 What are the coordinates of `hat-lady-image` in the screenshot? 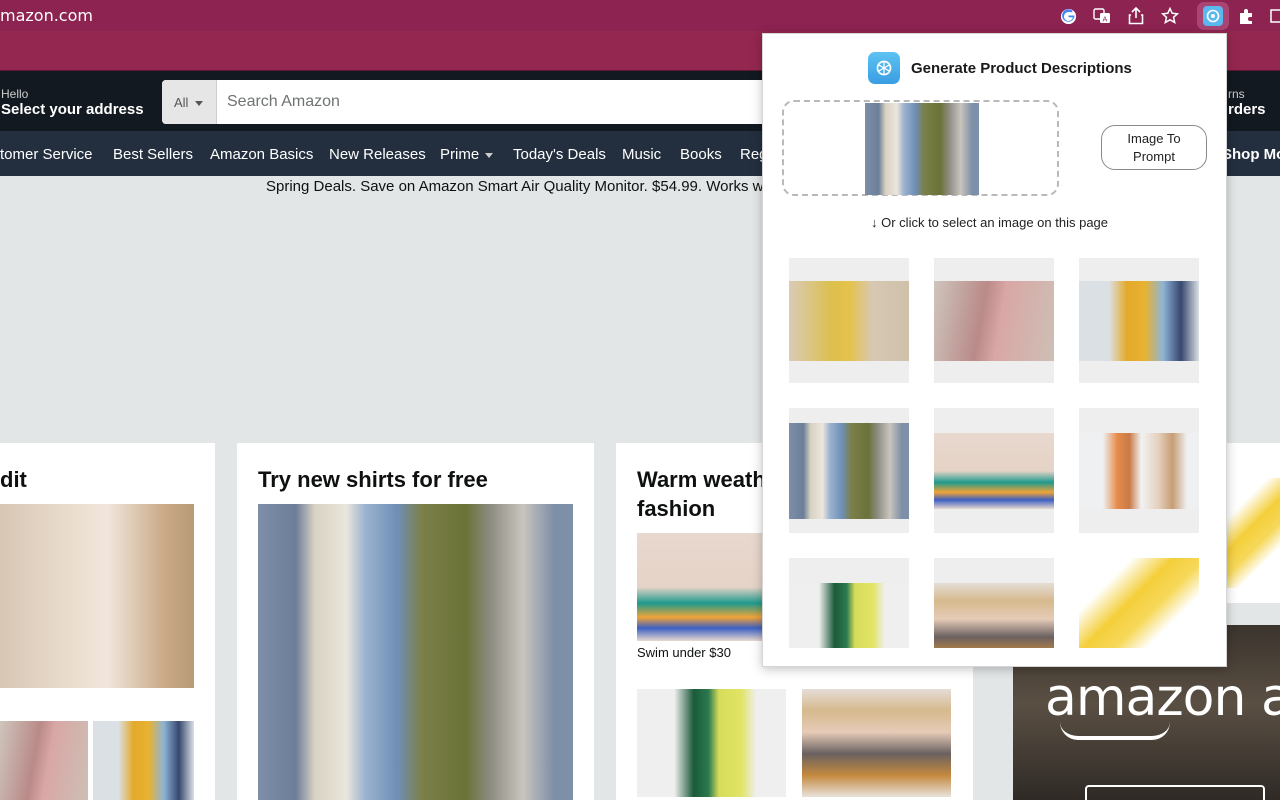 It's located at (876, 743).